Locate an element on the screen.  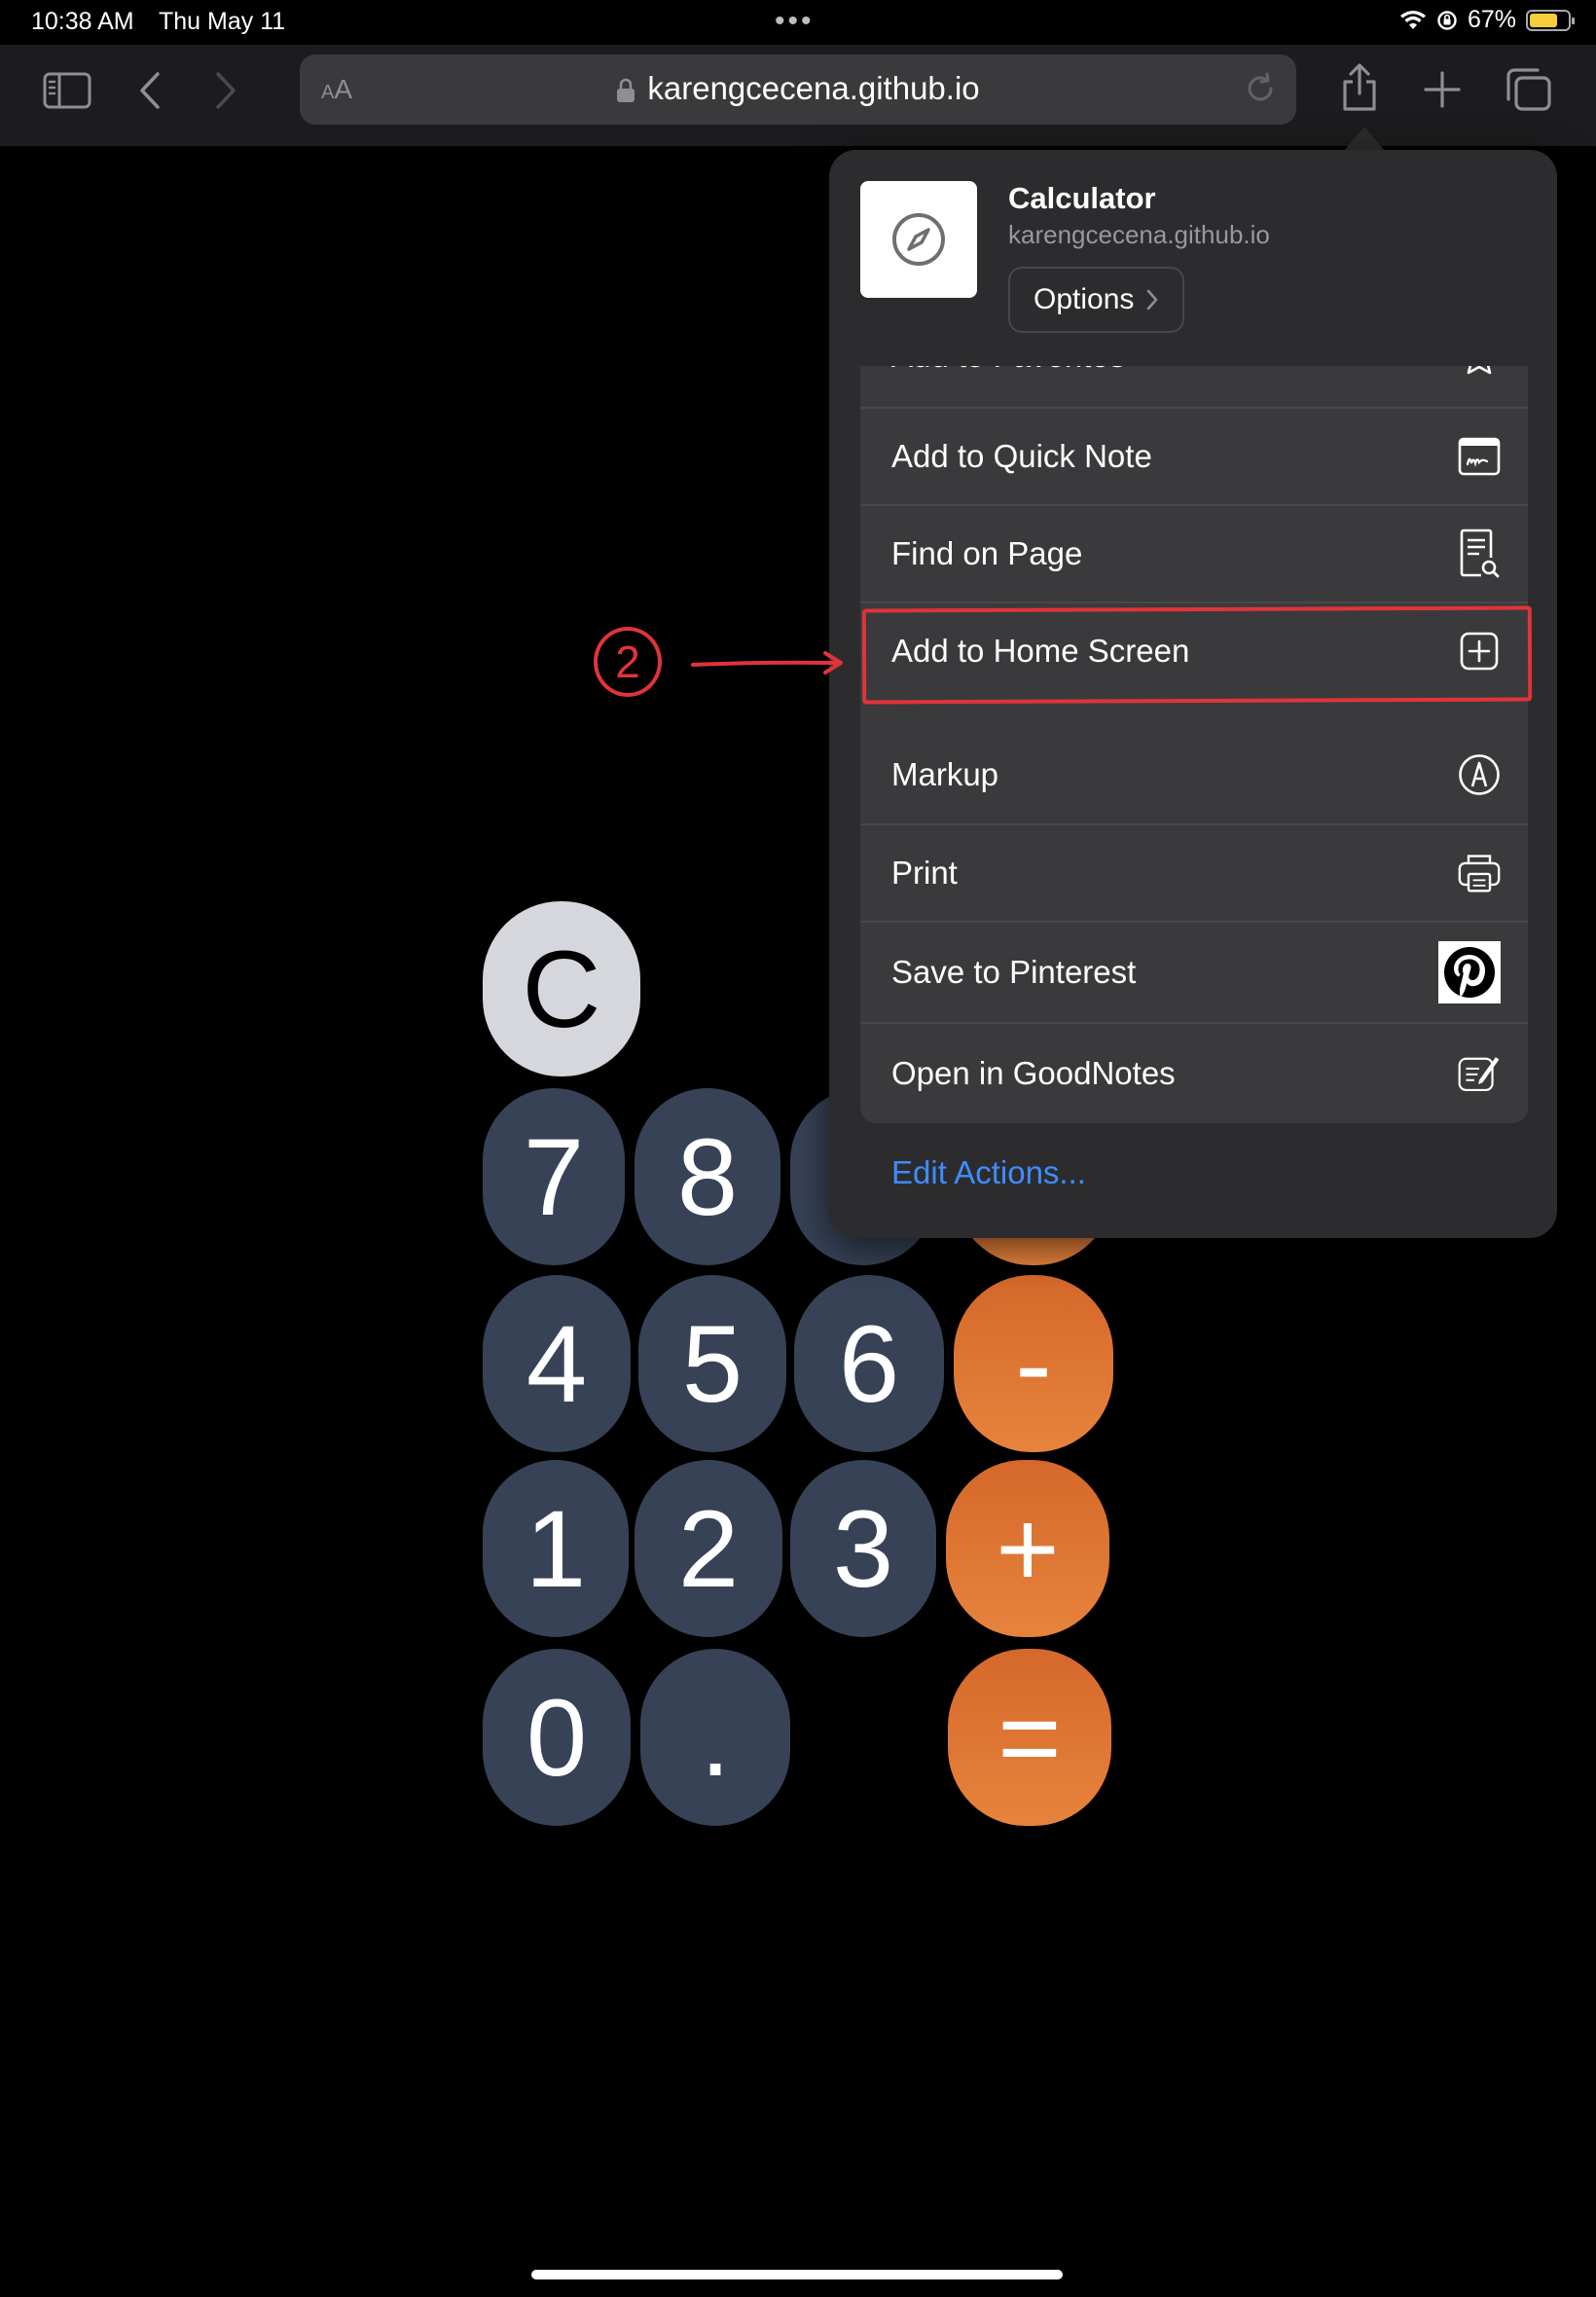
goodnotes-icon is located at coordinates (1479, 1073).